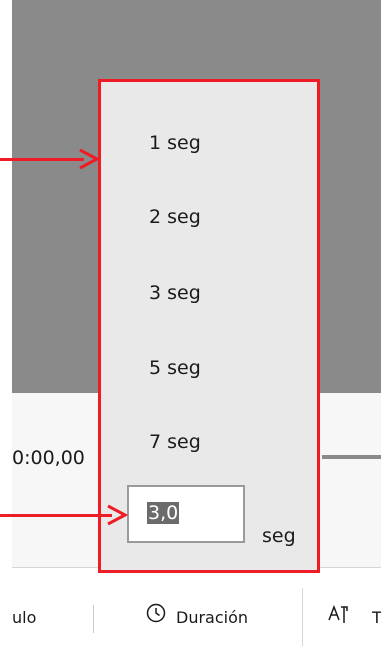 The image size is (381, 651). Describe the element at coordinates (6, 325) in the screenshot. I see `left-strip` at that location.